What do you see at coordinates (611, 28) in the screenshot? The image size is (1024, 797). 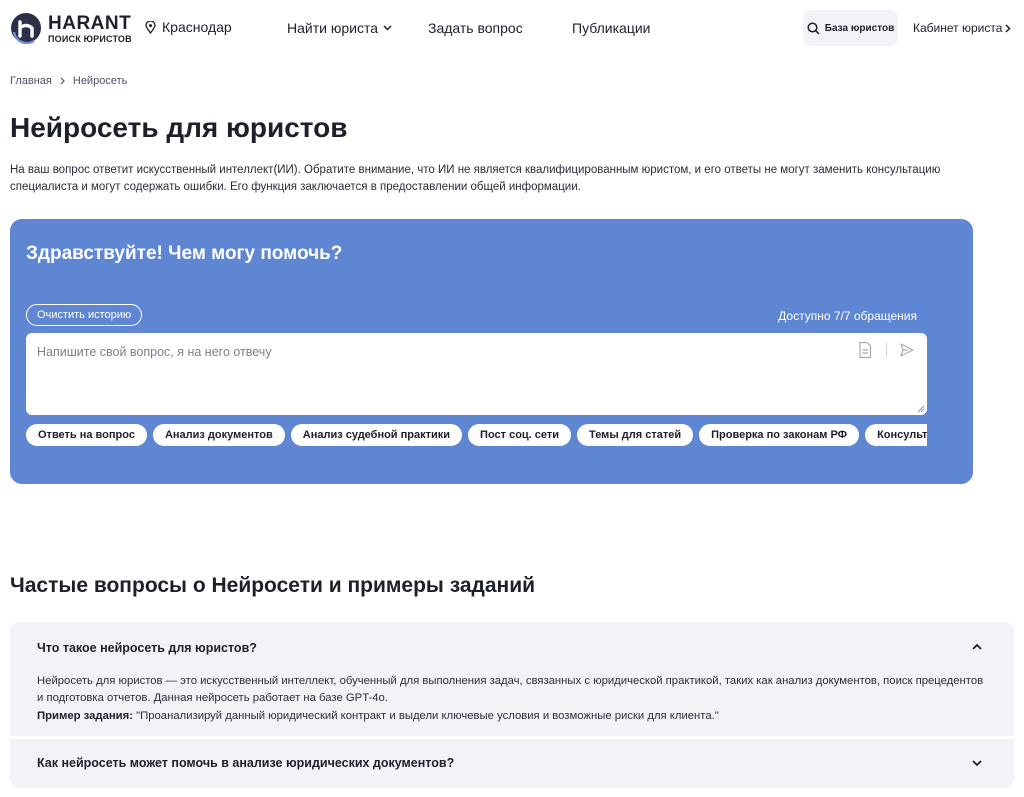 I see `nav-publications: Публикации` at bounding box center [611, 28].